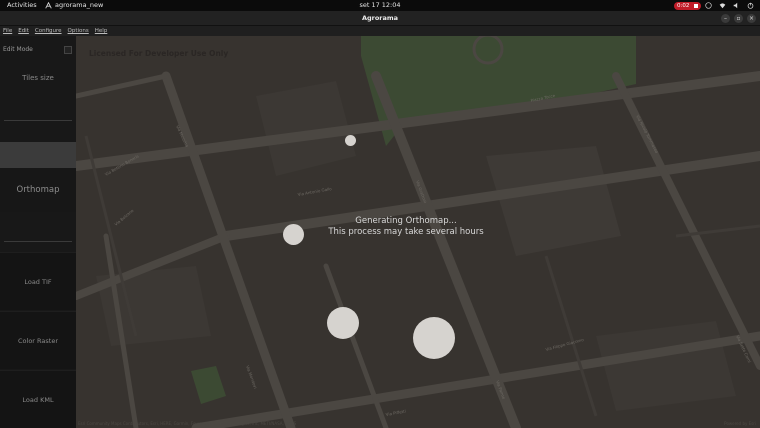  Describe the element at coordinates (380, 31) in the screenshot. I see `menu-bar: File Edit Configure Options Help` at that location.